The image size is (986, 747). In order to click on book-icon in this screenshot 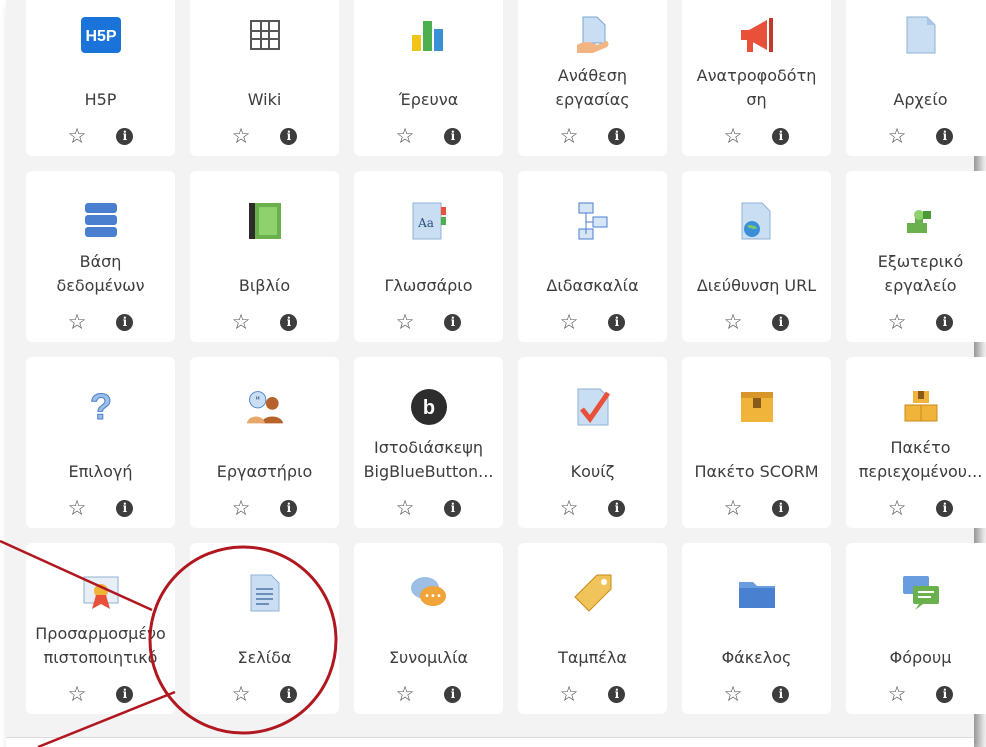, I will do `click(265, 221)`.